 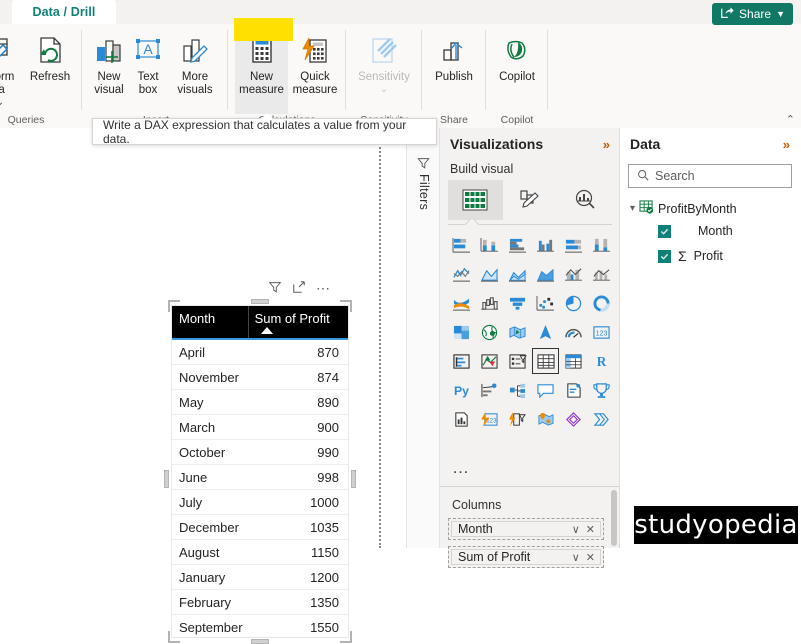 What do you see at coordinates (260, 352) in the screenshot?
I see `table-row: April 870` at bounding box center [260, 352].